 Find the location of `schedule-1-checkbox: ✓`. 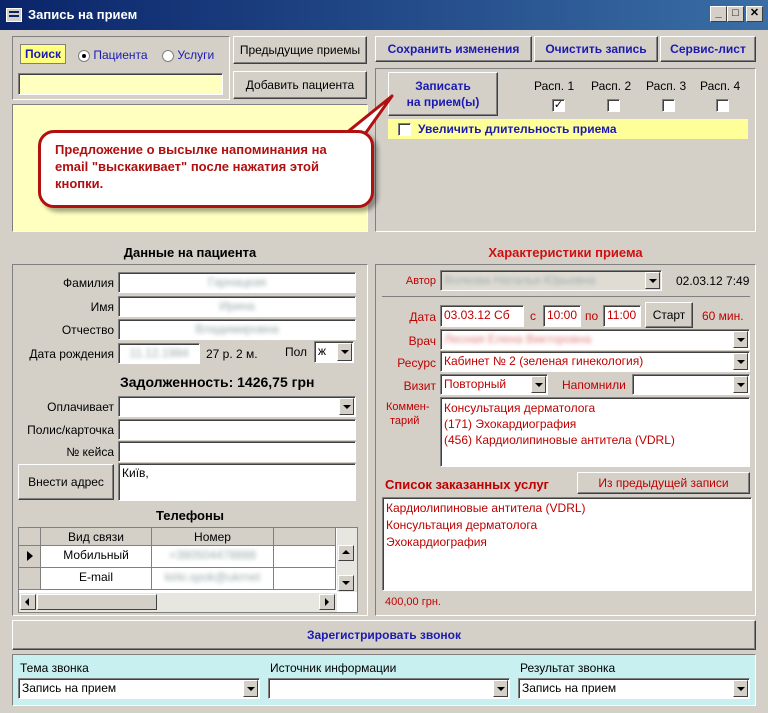

schedule-1-checkbox: ✓ is located at coordinates (558, 105).